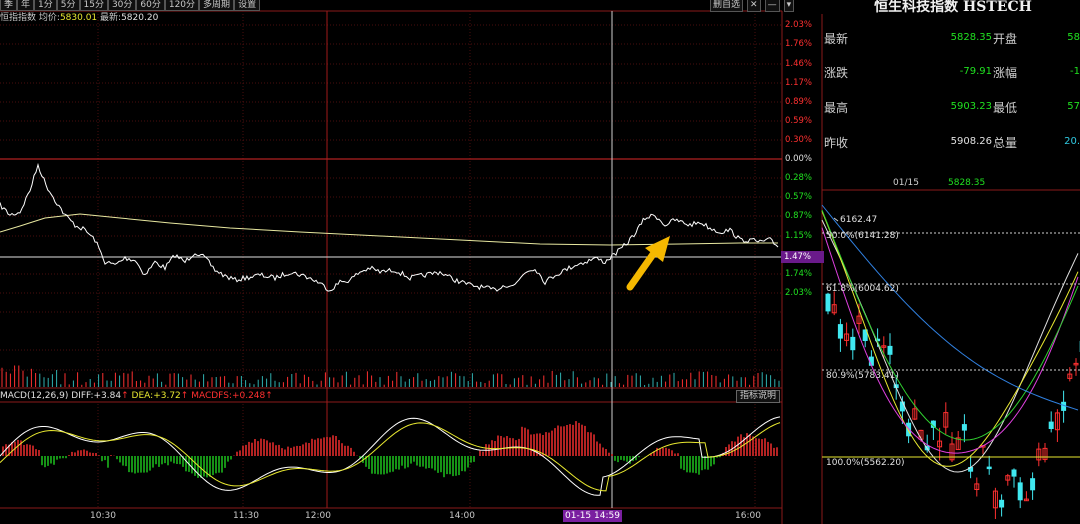 Image resolution: width=1080 pixels, height=524 pixels. What do you see at coordinates (836, 108) in the screenshot?
I see `quote-label-high: 最高` at bounding box center [836, 108].